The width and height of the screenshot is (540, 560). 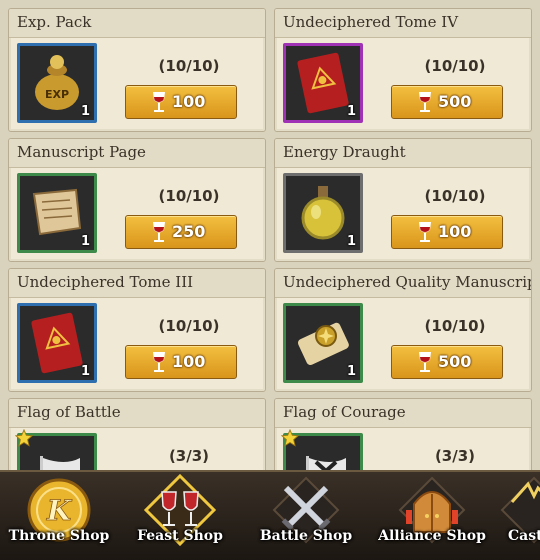 I want to click on nav-label: Battle Shop, so click(x=306, y=536).